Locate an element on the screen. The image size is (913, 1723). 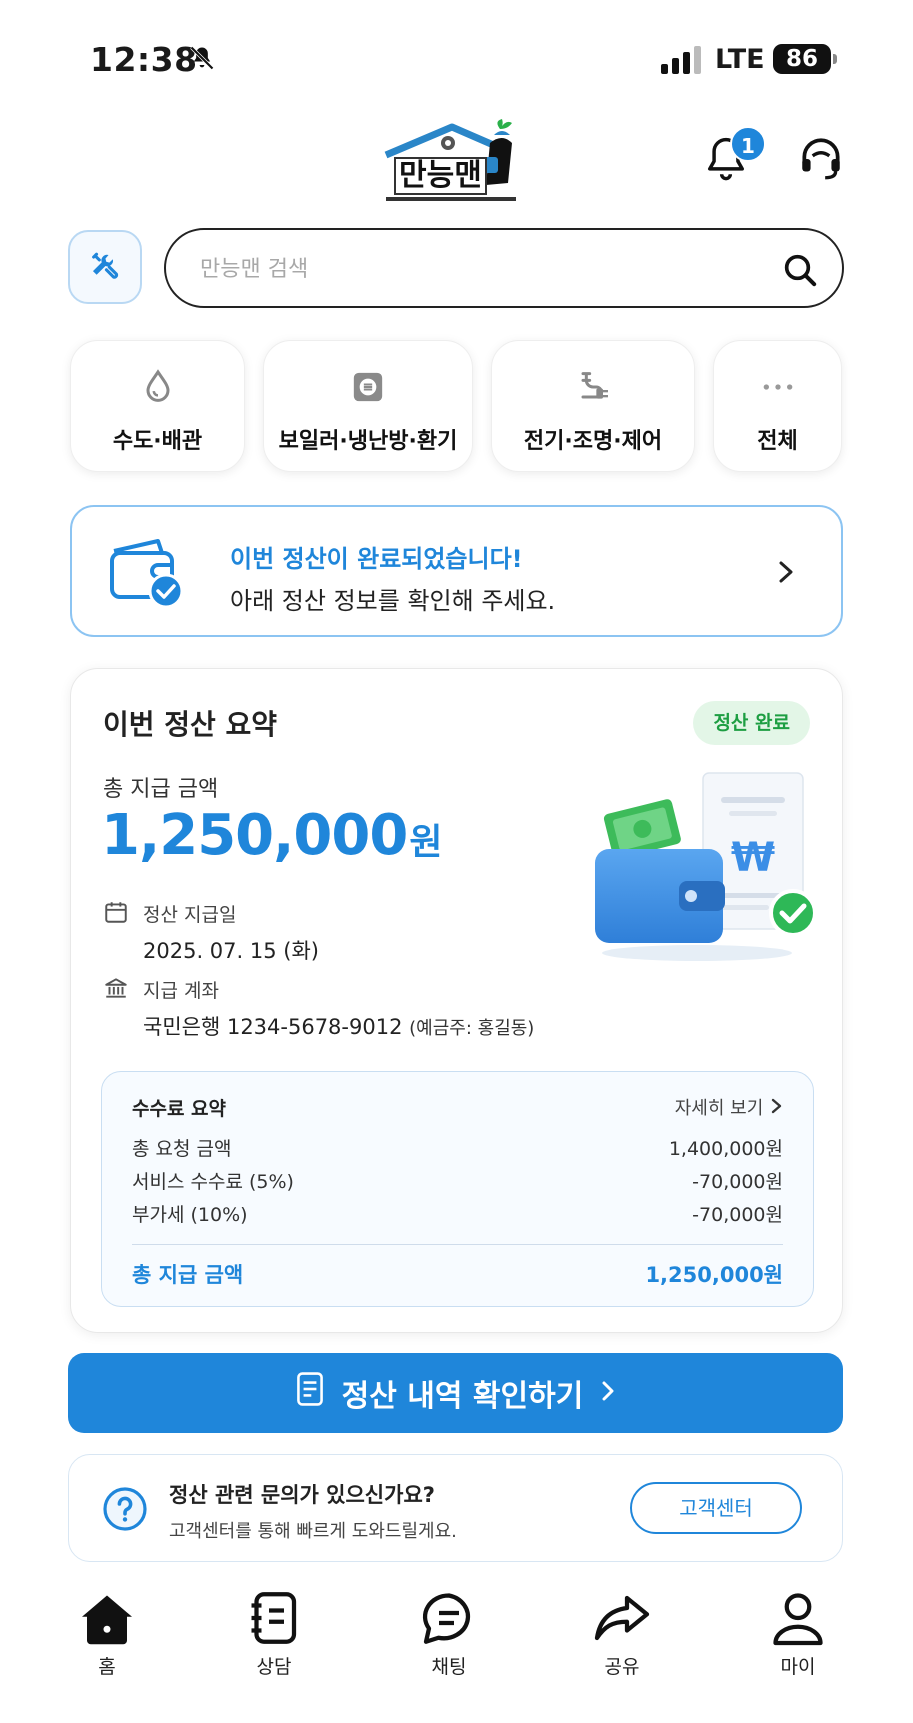
category-all: 전체 is located at coordinates (777, 406).